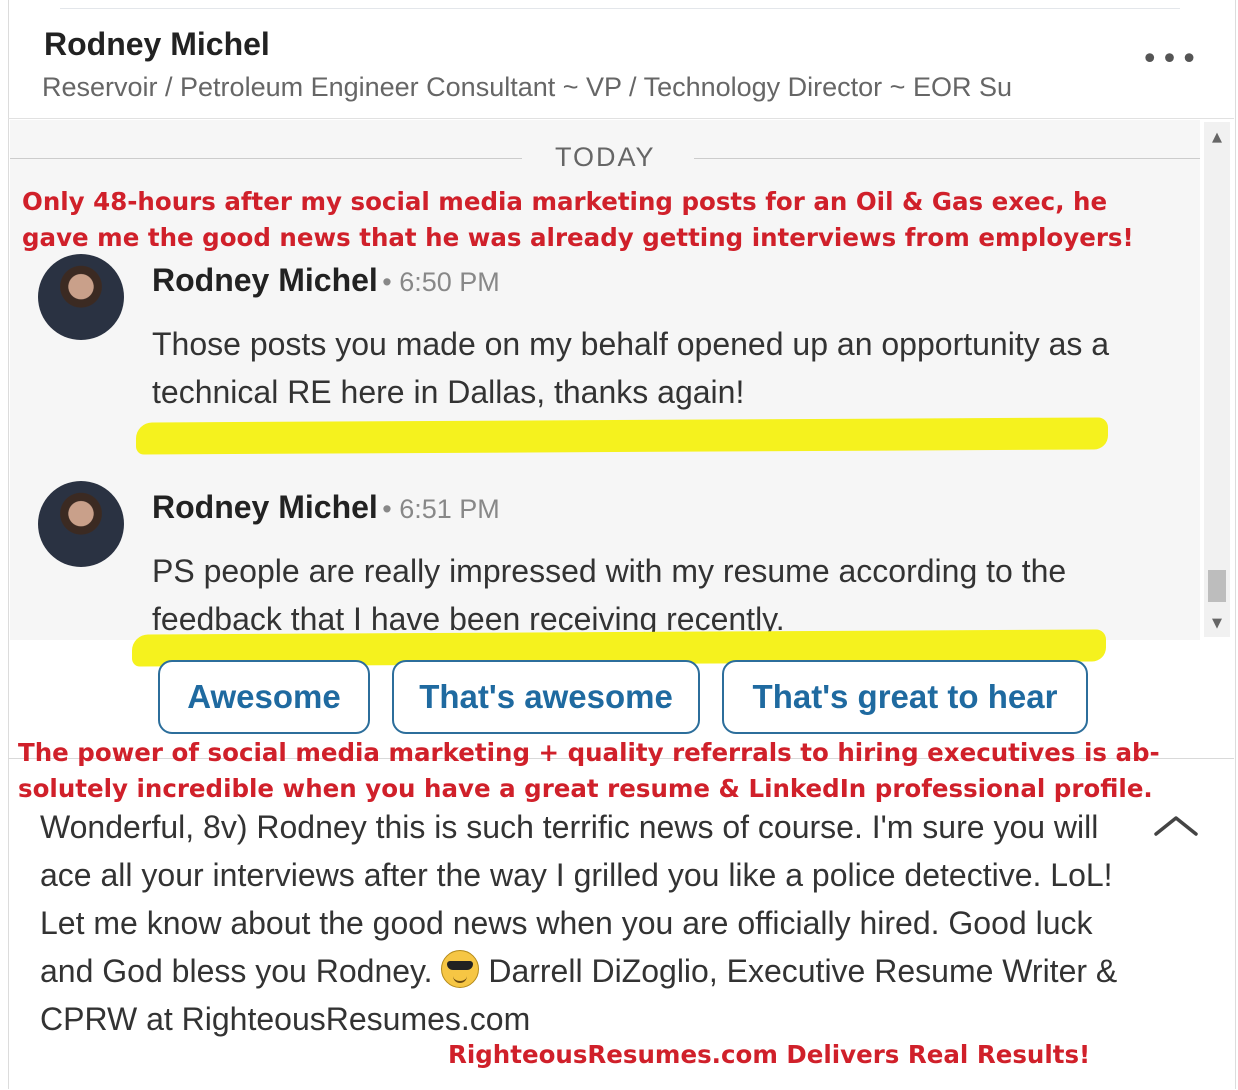 The height and width of the screenshot is (1090, 1238). What do you see at coordinates (441, 509) in the screenshot?
I see `message-timestamp: • 6:51 PM` at bounding box center [441, 509].